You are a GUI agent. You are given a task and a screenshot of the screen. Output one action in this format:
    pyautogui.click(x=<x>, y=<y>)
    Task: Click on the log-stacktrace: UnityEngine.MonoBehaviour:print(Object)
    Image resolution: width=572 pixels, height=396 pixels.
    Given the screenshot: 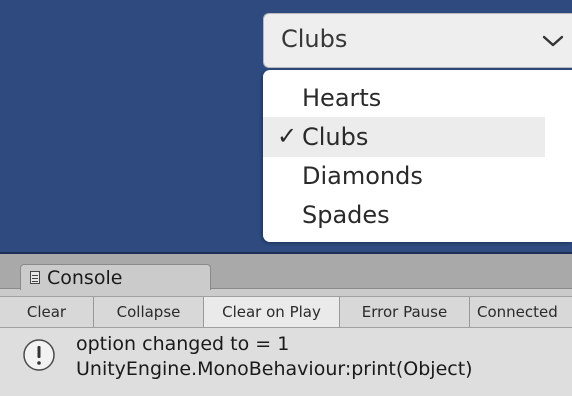 What is the action you would take?
    pyautogui.click(x=274, y=369)
    